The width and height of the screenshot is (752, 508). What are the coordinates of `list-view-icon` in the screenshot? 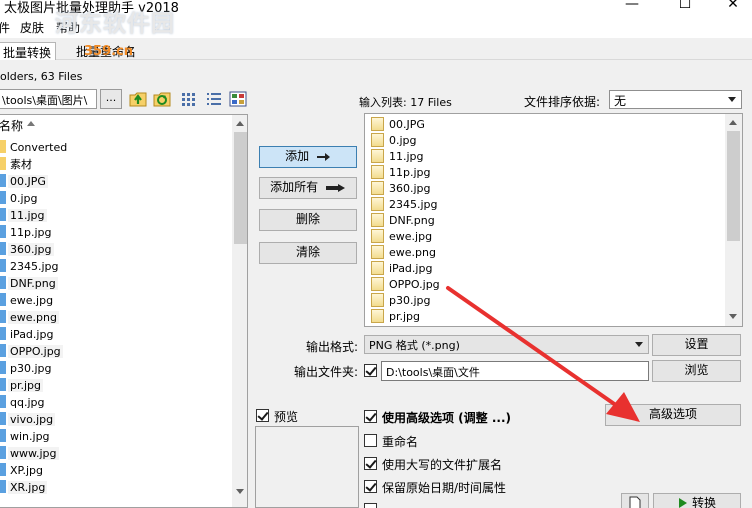 It's located at (214, 99).